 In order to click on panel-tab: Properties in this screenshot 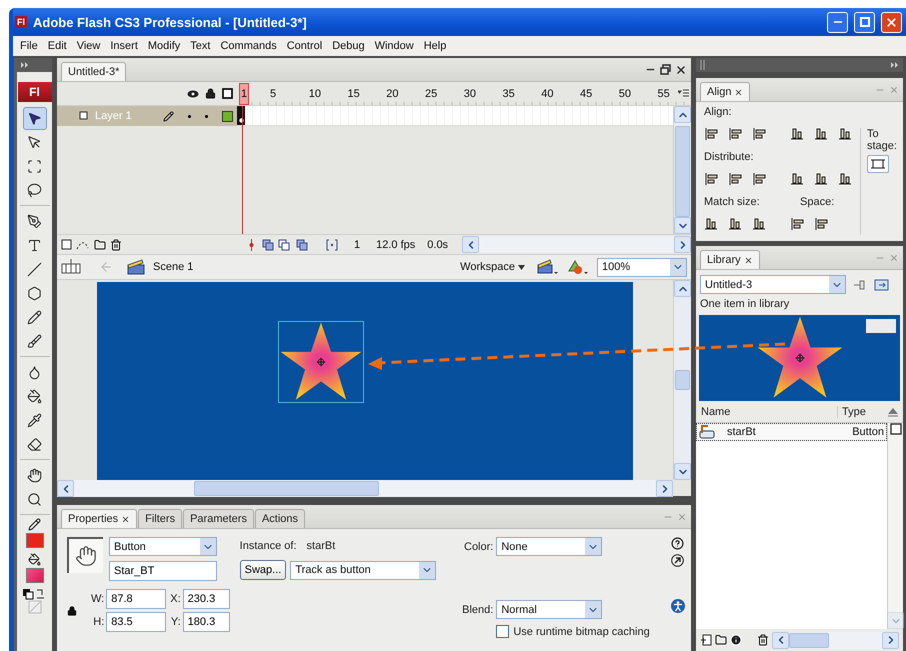, I will do `click(99, 518)`.